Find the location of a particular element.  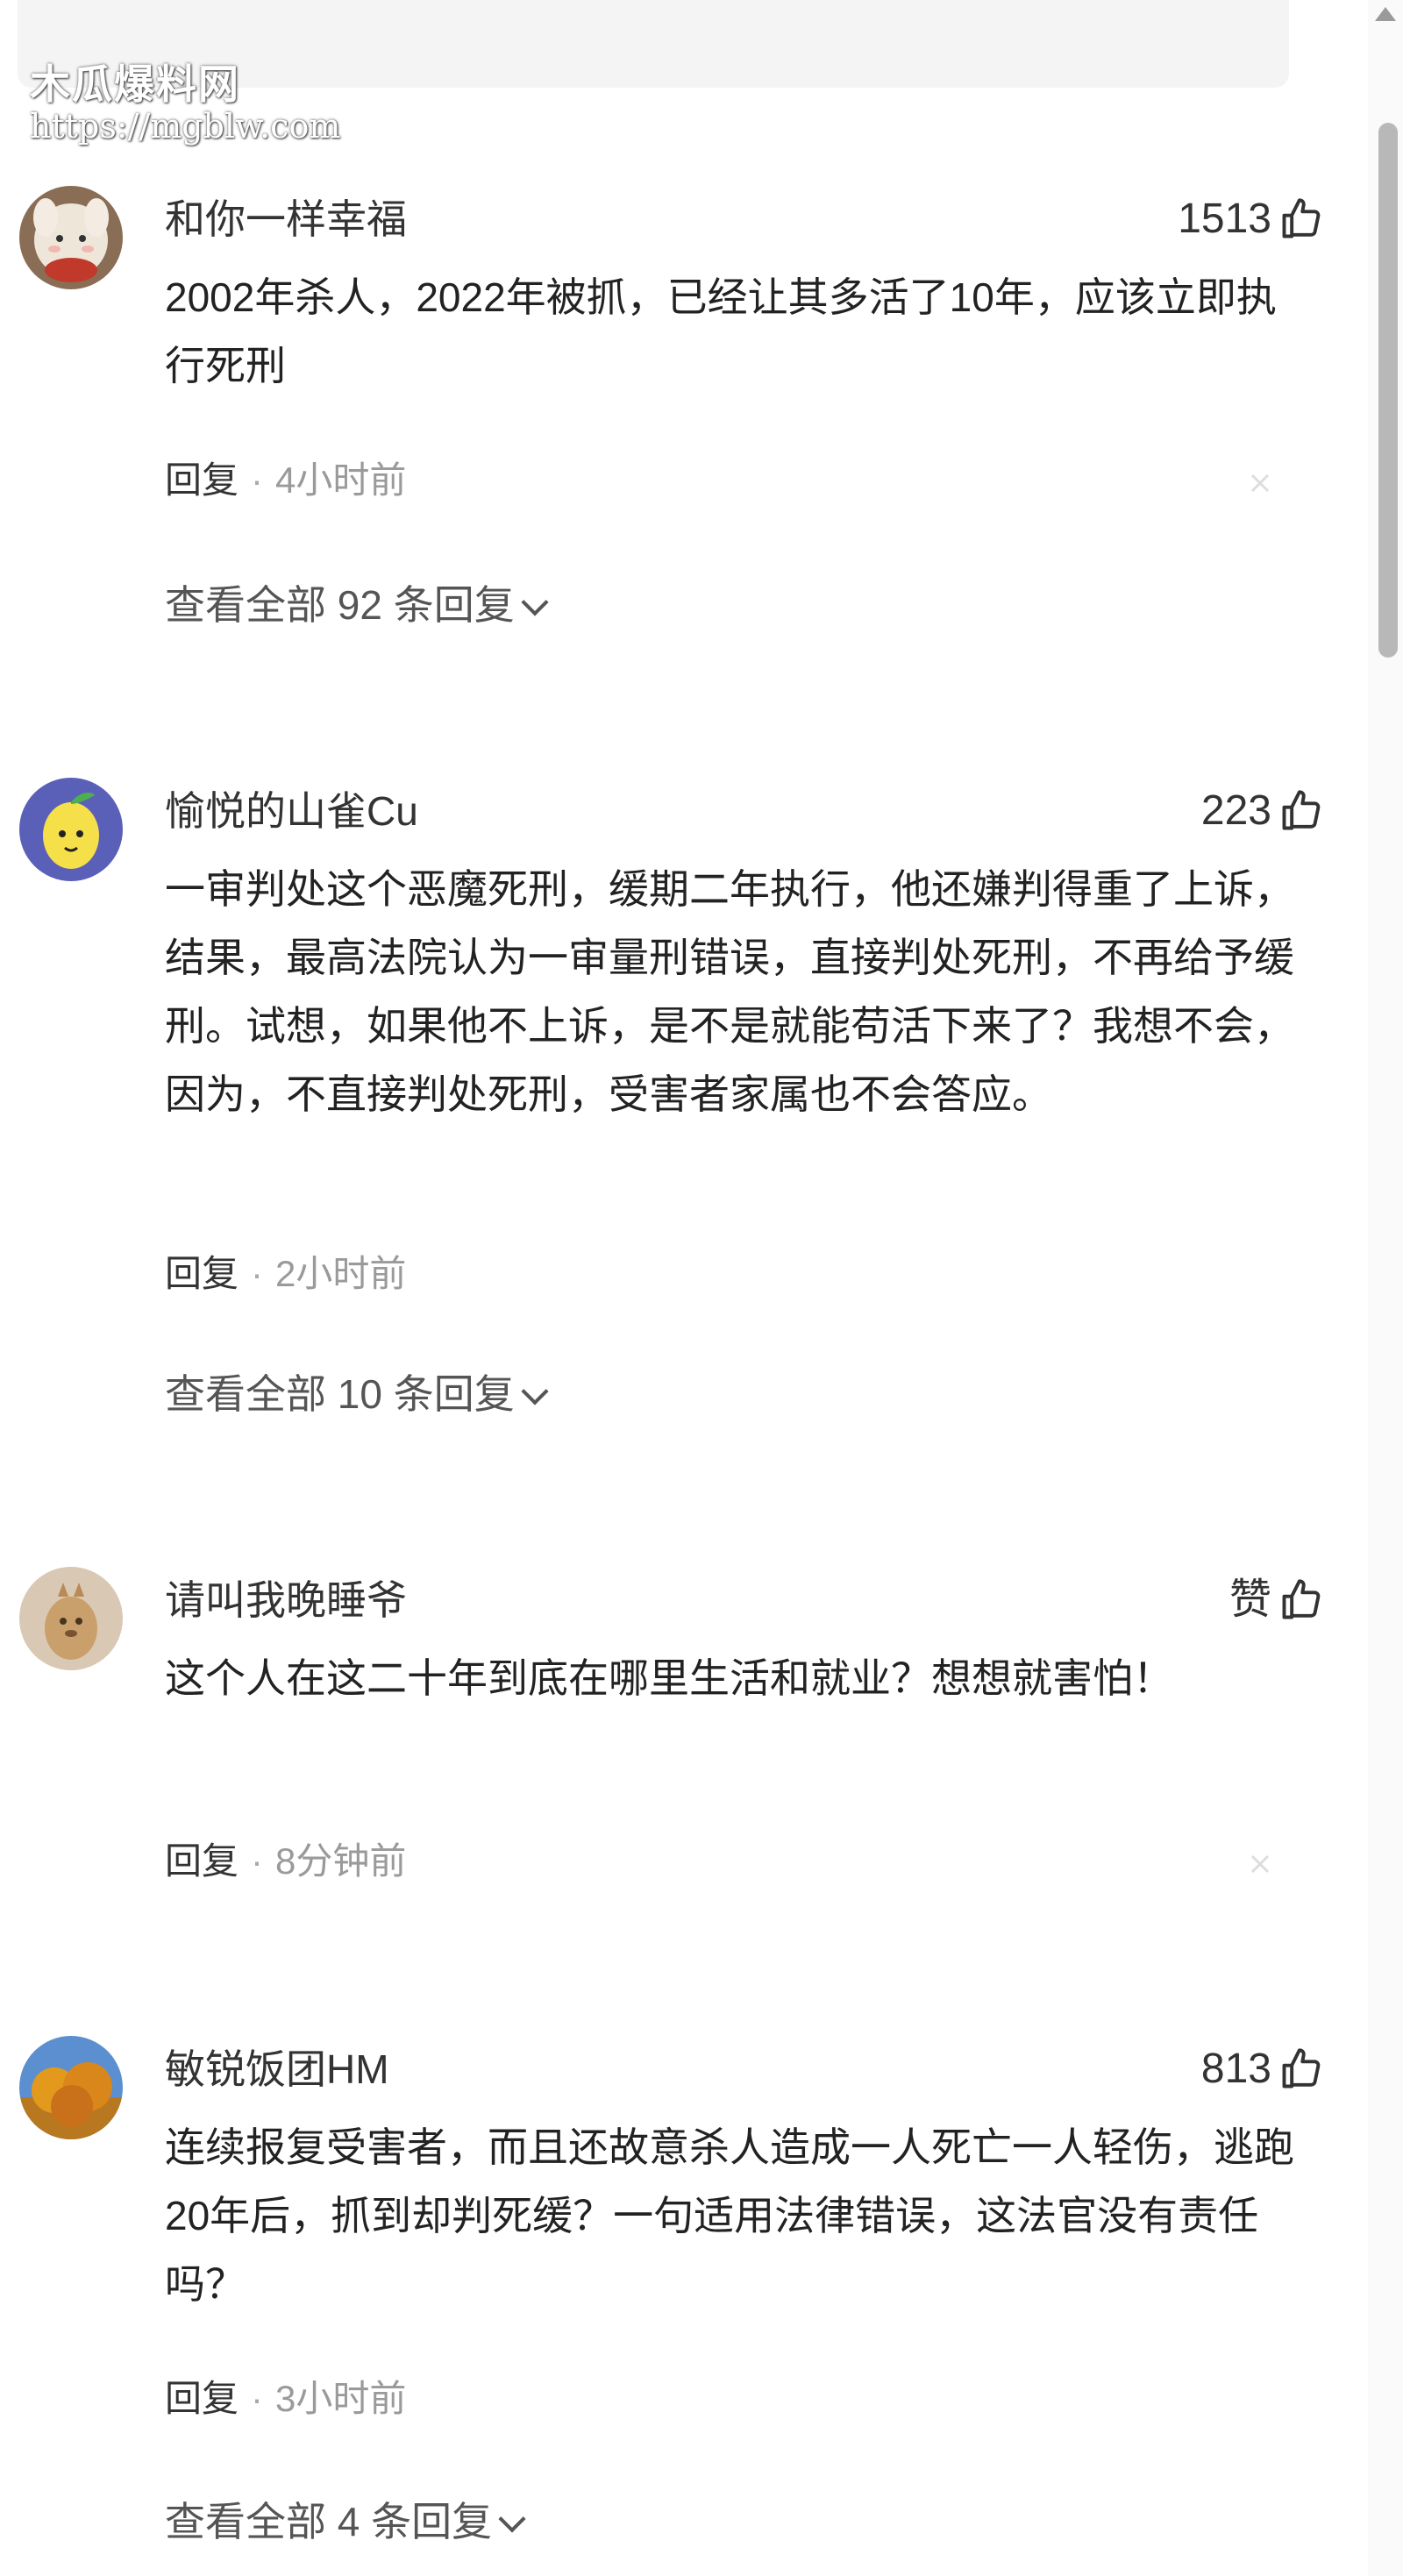

watermark-title: 木瓜爆料网 is located at coordinates (135, 84).